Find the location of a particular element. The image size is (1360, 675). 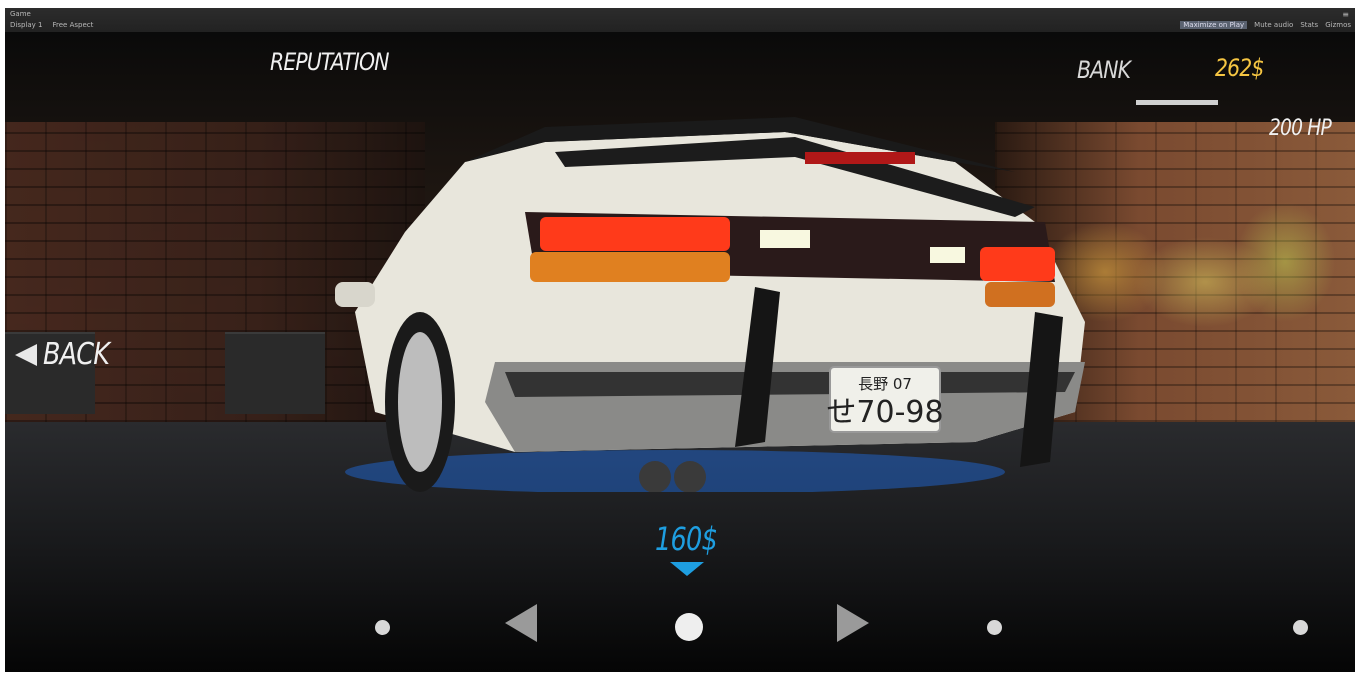

concrete-barrier is located at coordinates (275, 373).